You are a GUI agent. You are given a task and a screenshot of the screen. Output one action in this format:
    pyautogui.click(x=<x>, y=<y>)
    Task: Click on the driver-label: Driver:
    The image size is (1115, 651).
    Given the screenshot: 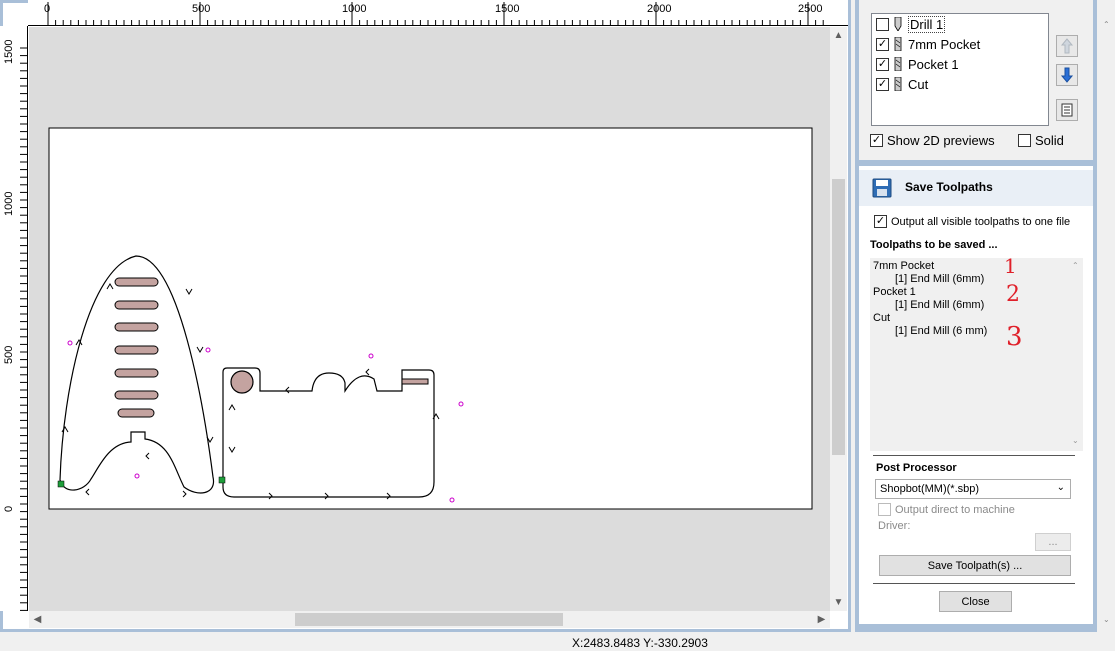 What is the action you would take?
    pyautogui.click(x=894, y=526)
    